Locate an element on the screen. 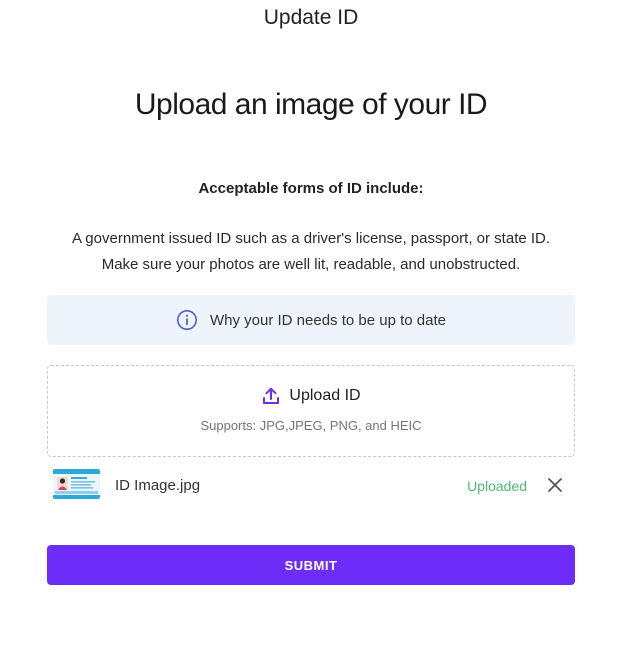  submit-button: SUBMIT is located at coordinates (311, 565).